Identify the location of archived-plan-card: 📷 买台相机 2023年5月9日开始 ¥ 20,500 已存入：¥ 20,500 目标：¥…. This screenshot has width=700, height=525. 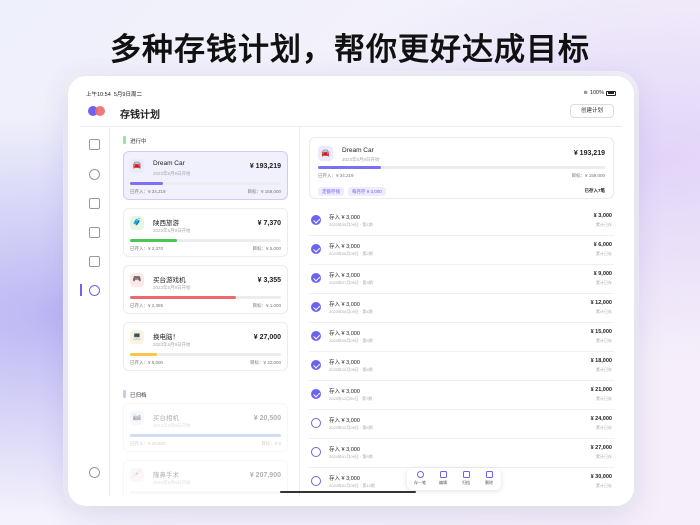
(205, 427).